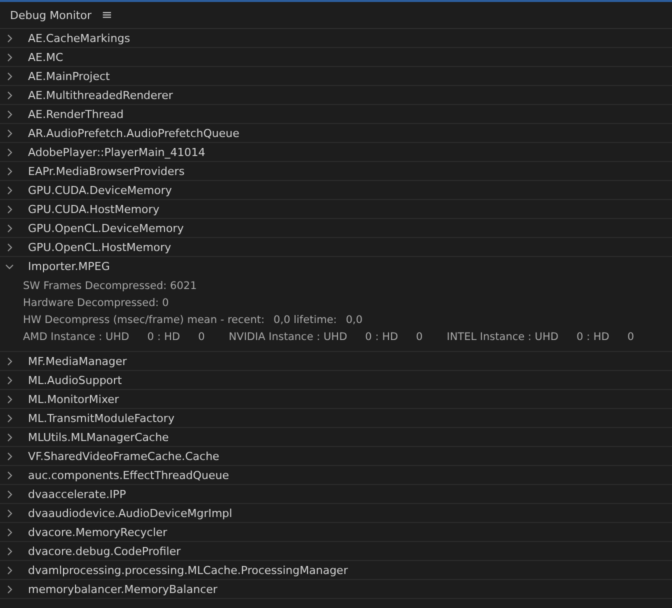  What do you see at coordinates (46, 57) in the screenshot?
I see `tree-item-label: AE.MC` at bounding box center [46, 57].